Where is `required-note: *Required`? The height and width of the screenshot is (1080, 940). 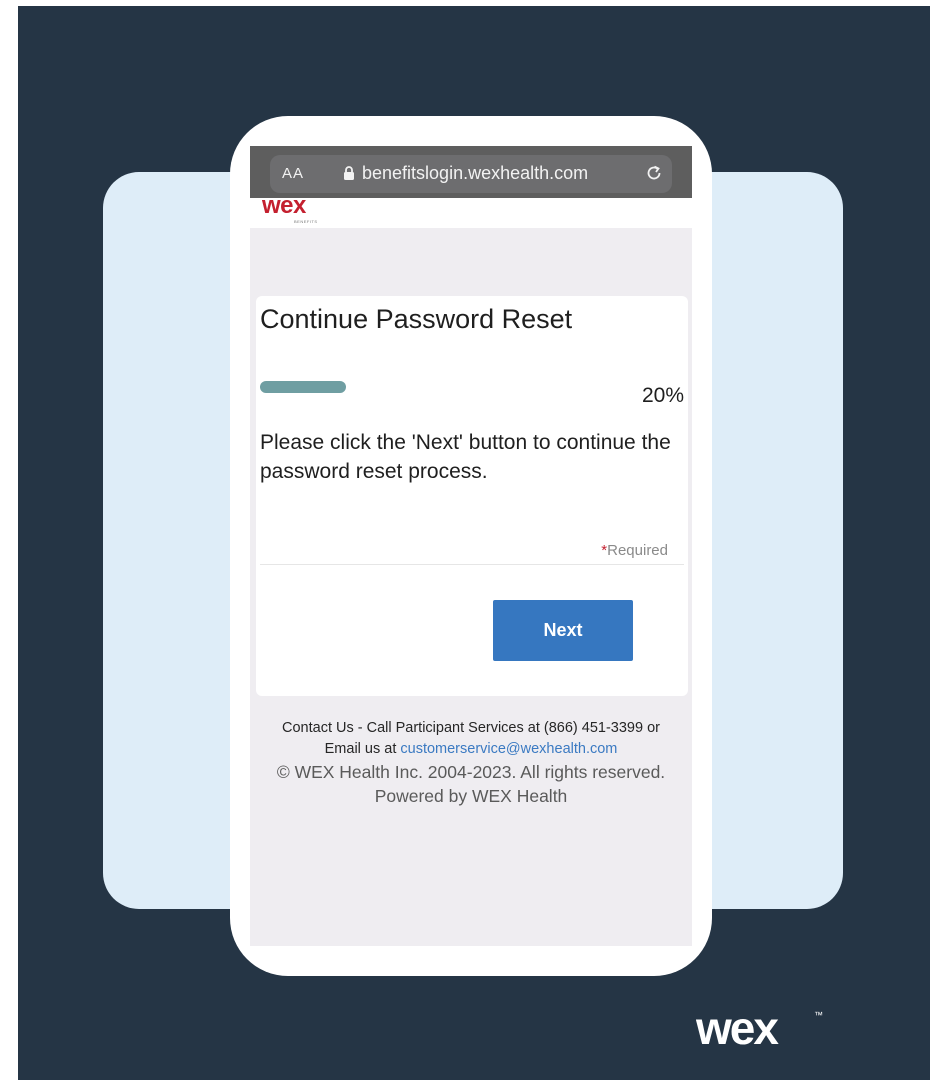
required-note: *Required is located at coordinates (634, 550).